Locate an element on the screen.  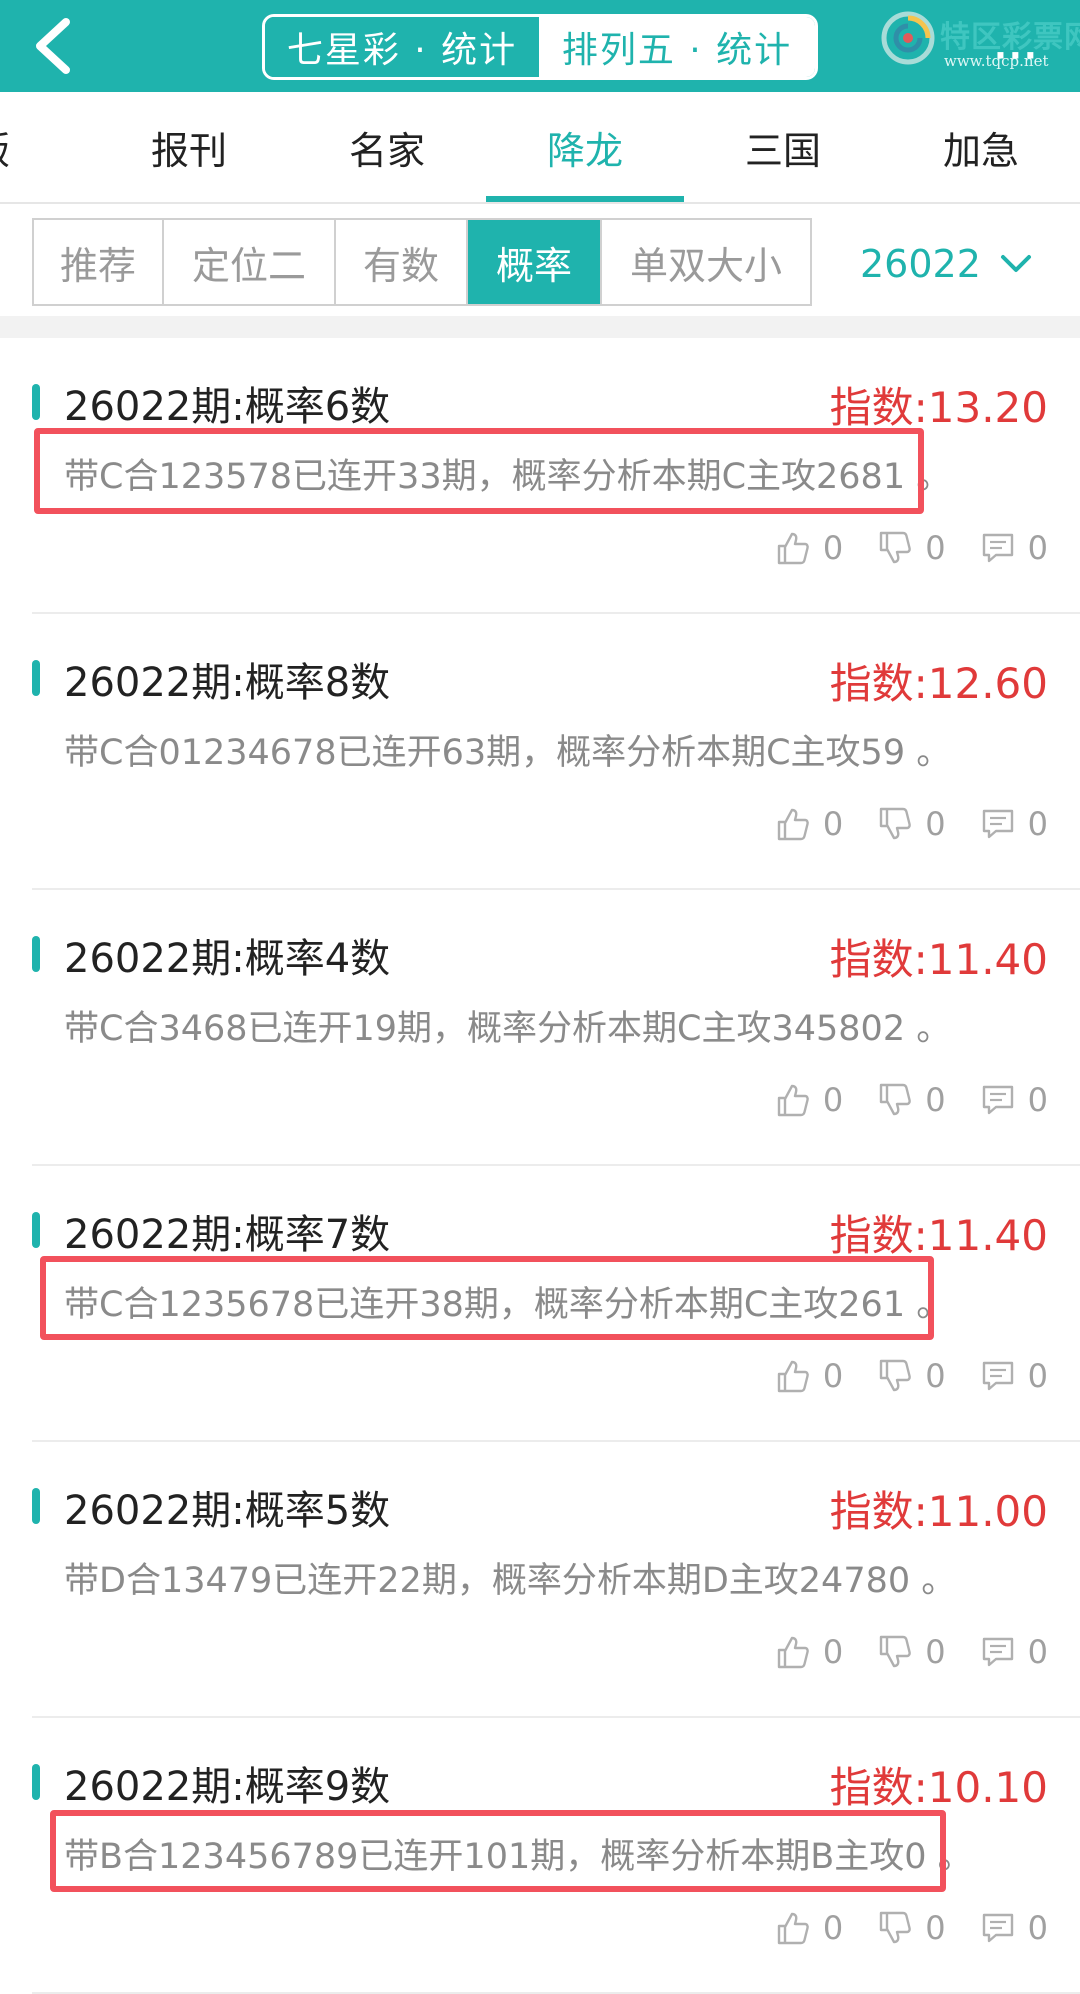
section-gap is located at coordinates (540, 327).